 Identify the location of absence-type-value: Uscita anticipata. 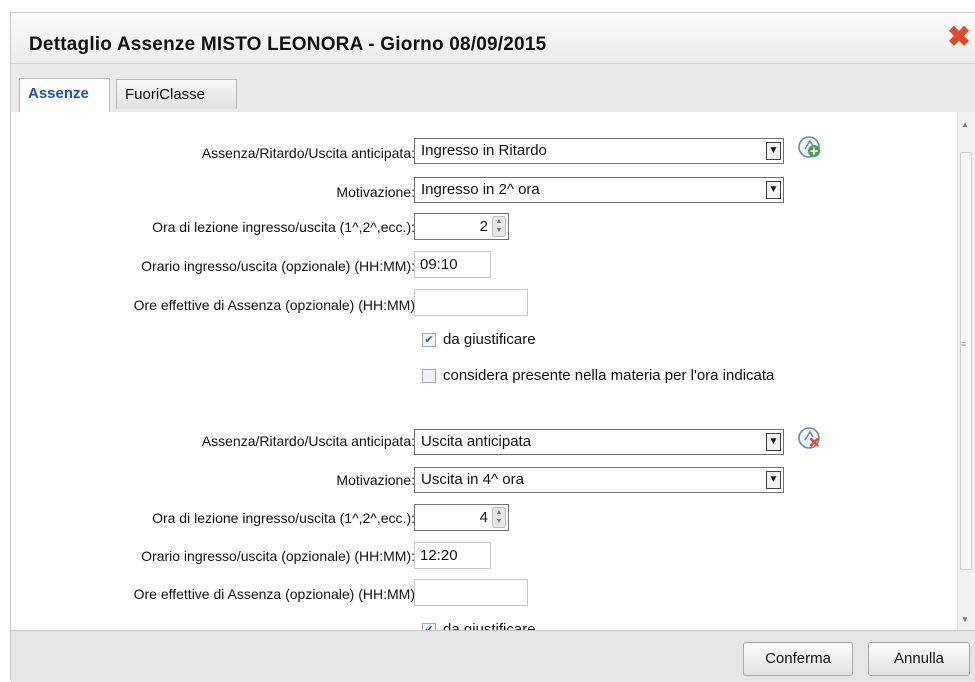
(476, 441).